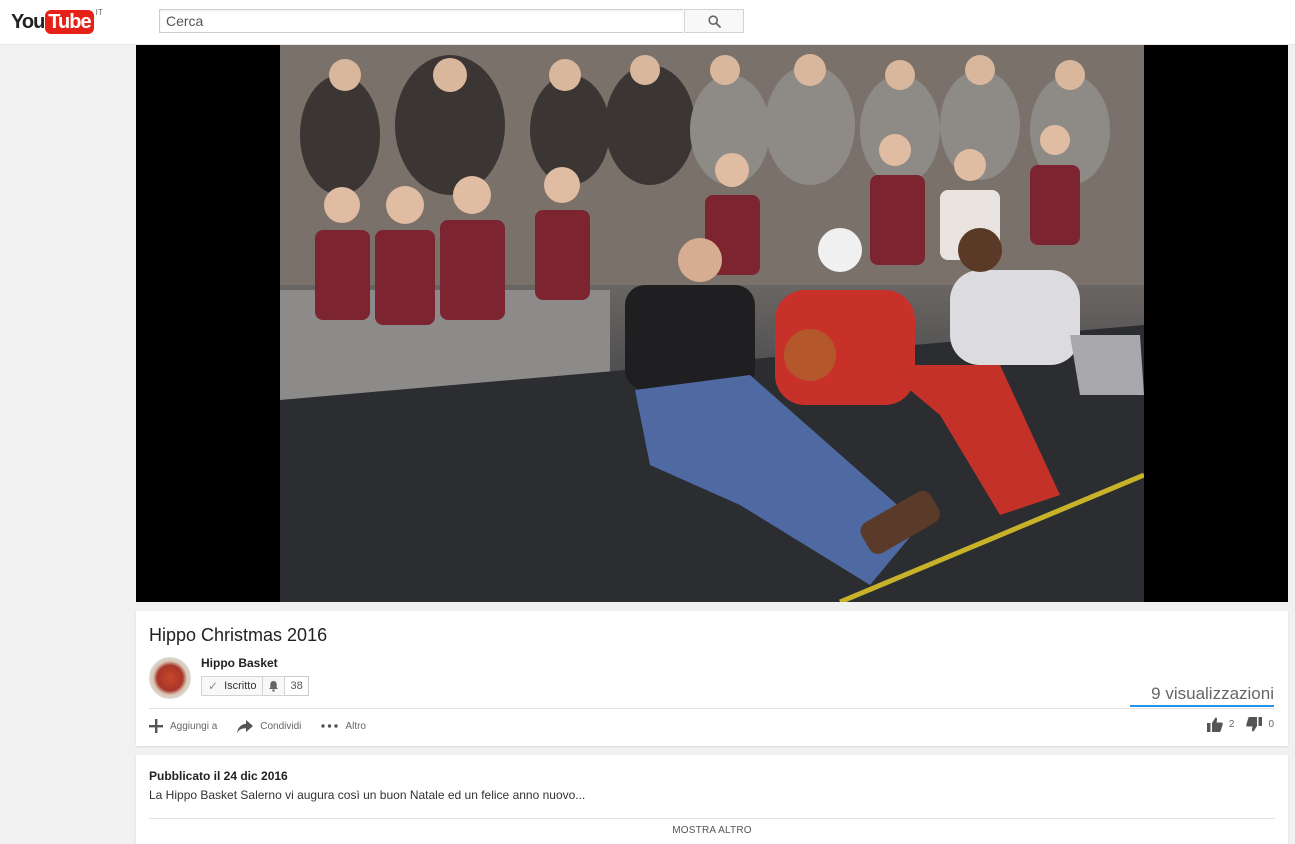  I want to click on action-row: Aggiungi a Condividi Altro, so click(267, 726).